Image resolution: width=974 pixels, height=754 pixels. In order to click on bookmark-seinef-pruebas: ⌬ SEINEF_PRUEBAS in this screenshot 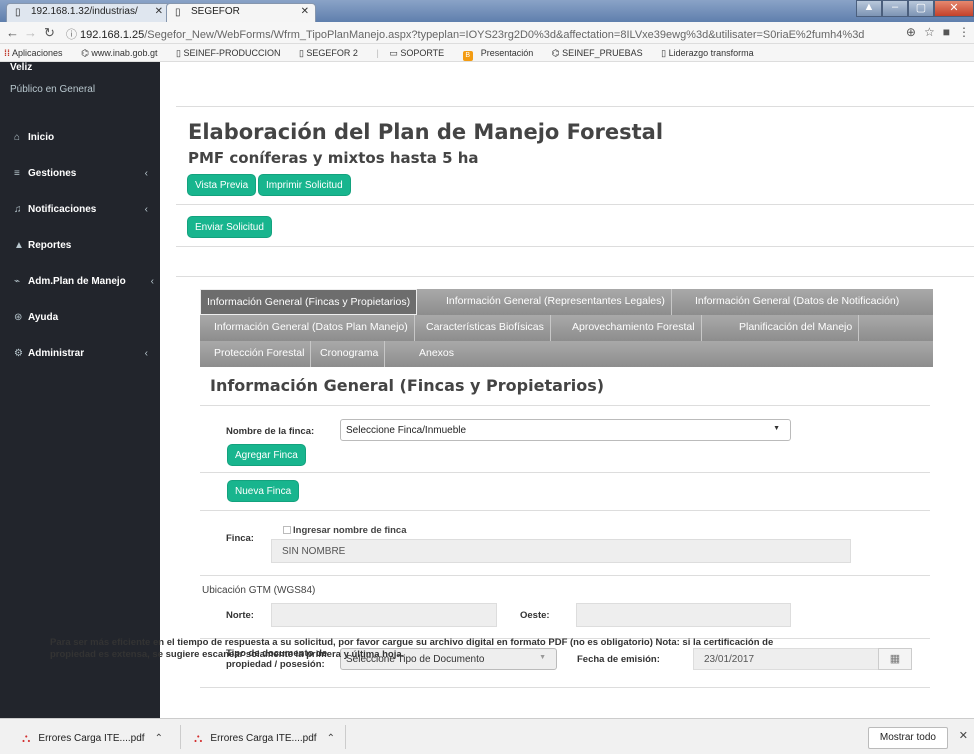, I will do `click(601, 53)`.